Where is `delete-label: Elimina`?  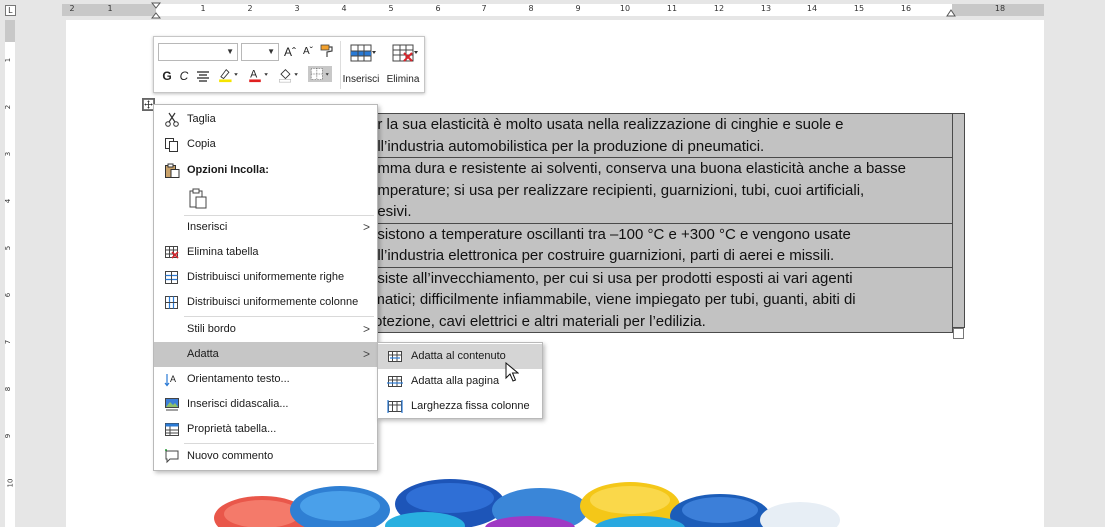
delete-label: Elimina is located at coordinates (403, 79).